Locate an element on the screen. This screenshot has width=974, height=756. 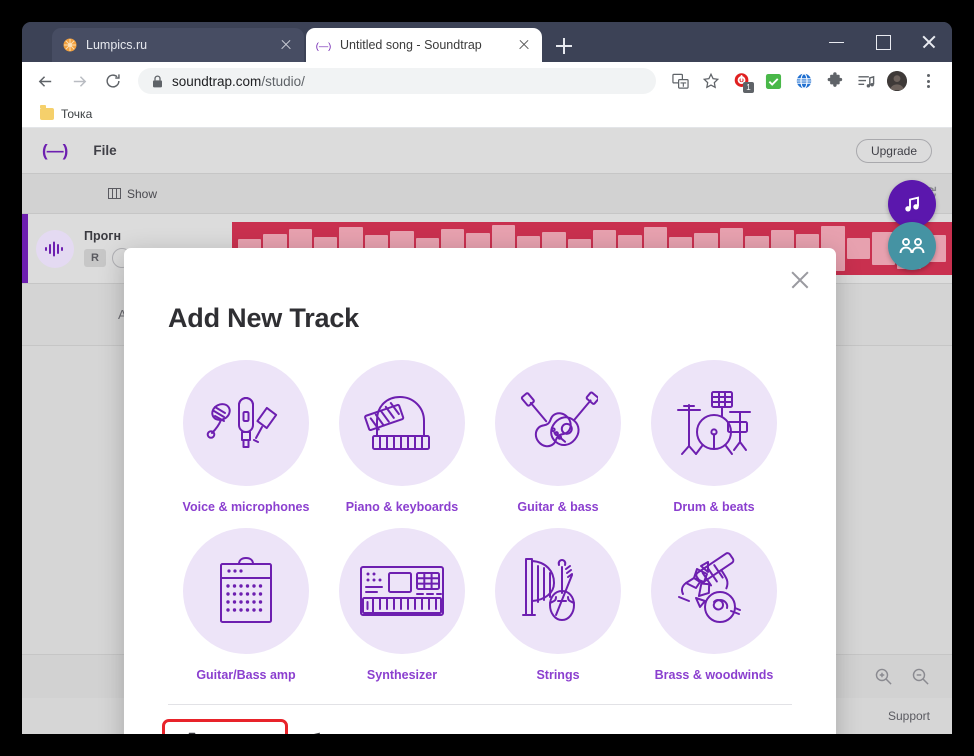
modal-title: Add New Track is located at coordinates (263, 318).